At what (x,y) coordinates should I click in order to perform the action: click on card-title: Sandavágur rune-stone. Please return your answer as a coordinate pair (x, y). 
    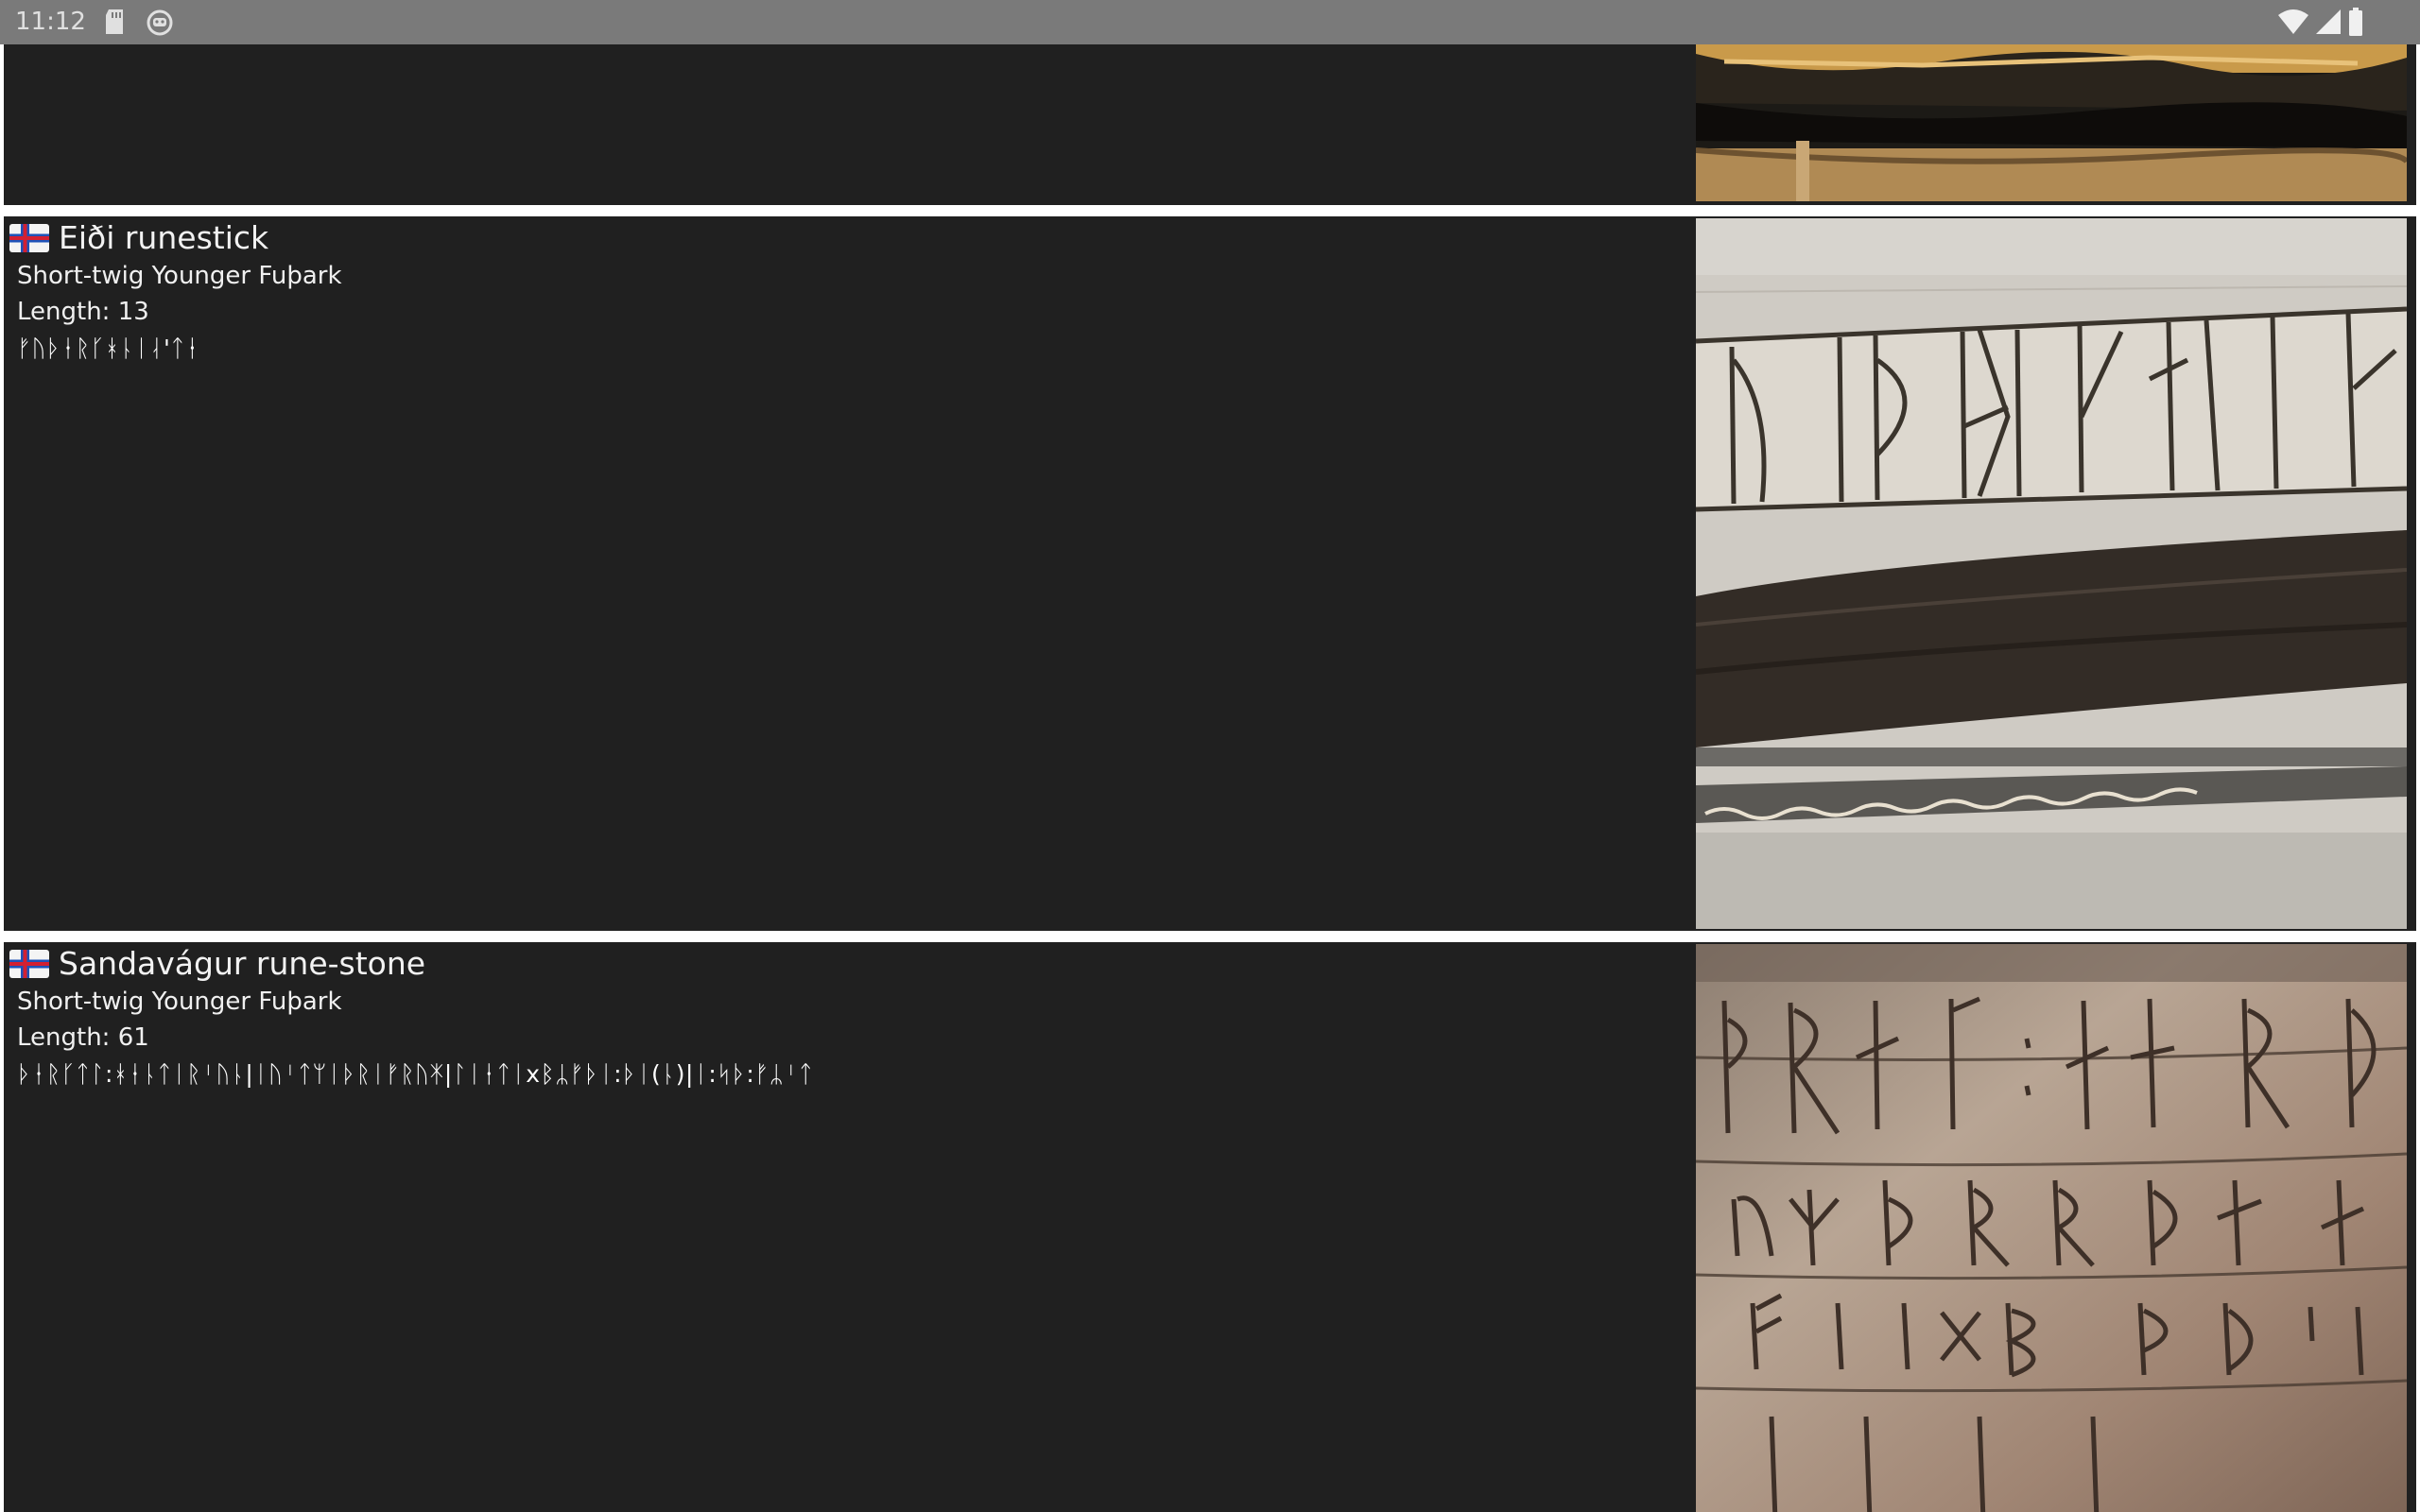
    Looking at the image, I should click on (242, 963).